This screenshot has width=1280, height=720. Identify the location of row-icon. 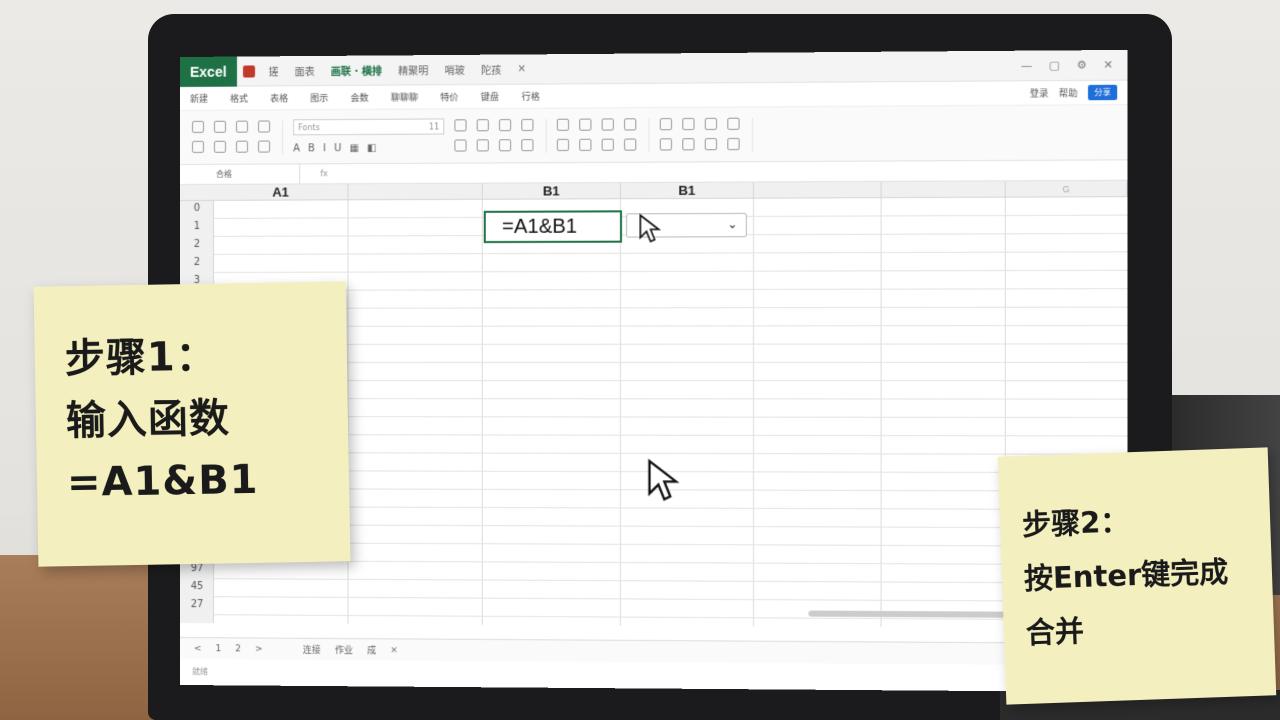
(666, 124).